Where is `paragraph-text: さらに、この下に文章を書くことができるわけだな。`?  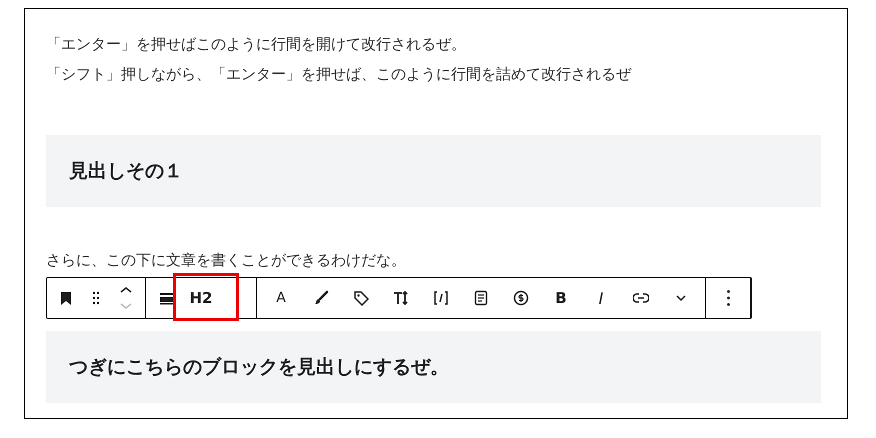 paragraph-text: さらに、この下に文章を書くことができるわけだな。 is located at coordinates (226, 260).